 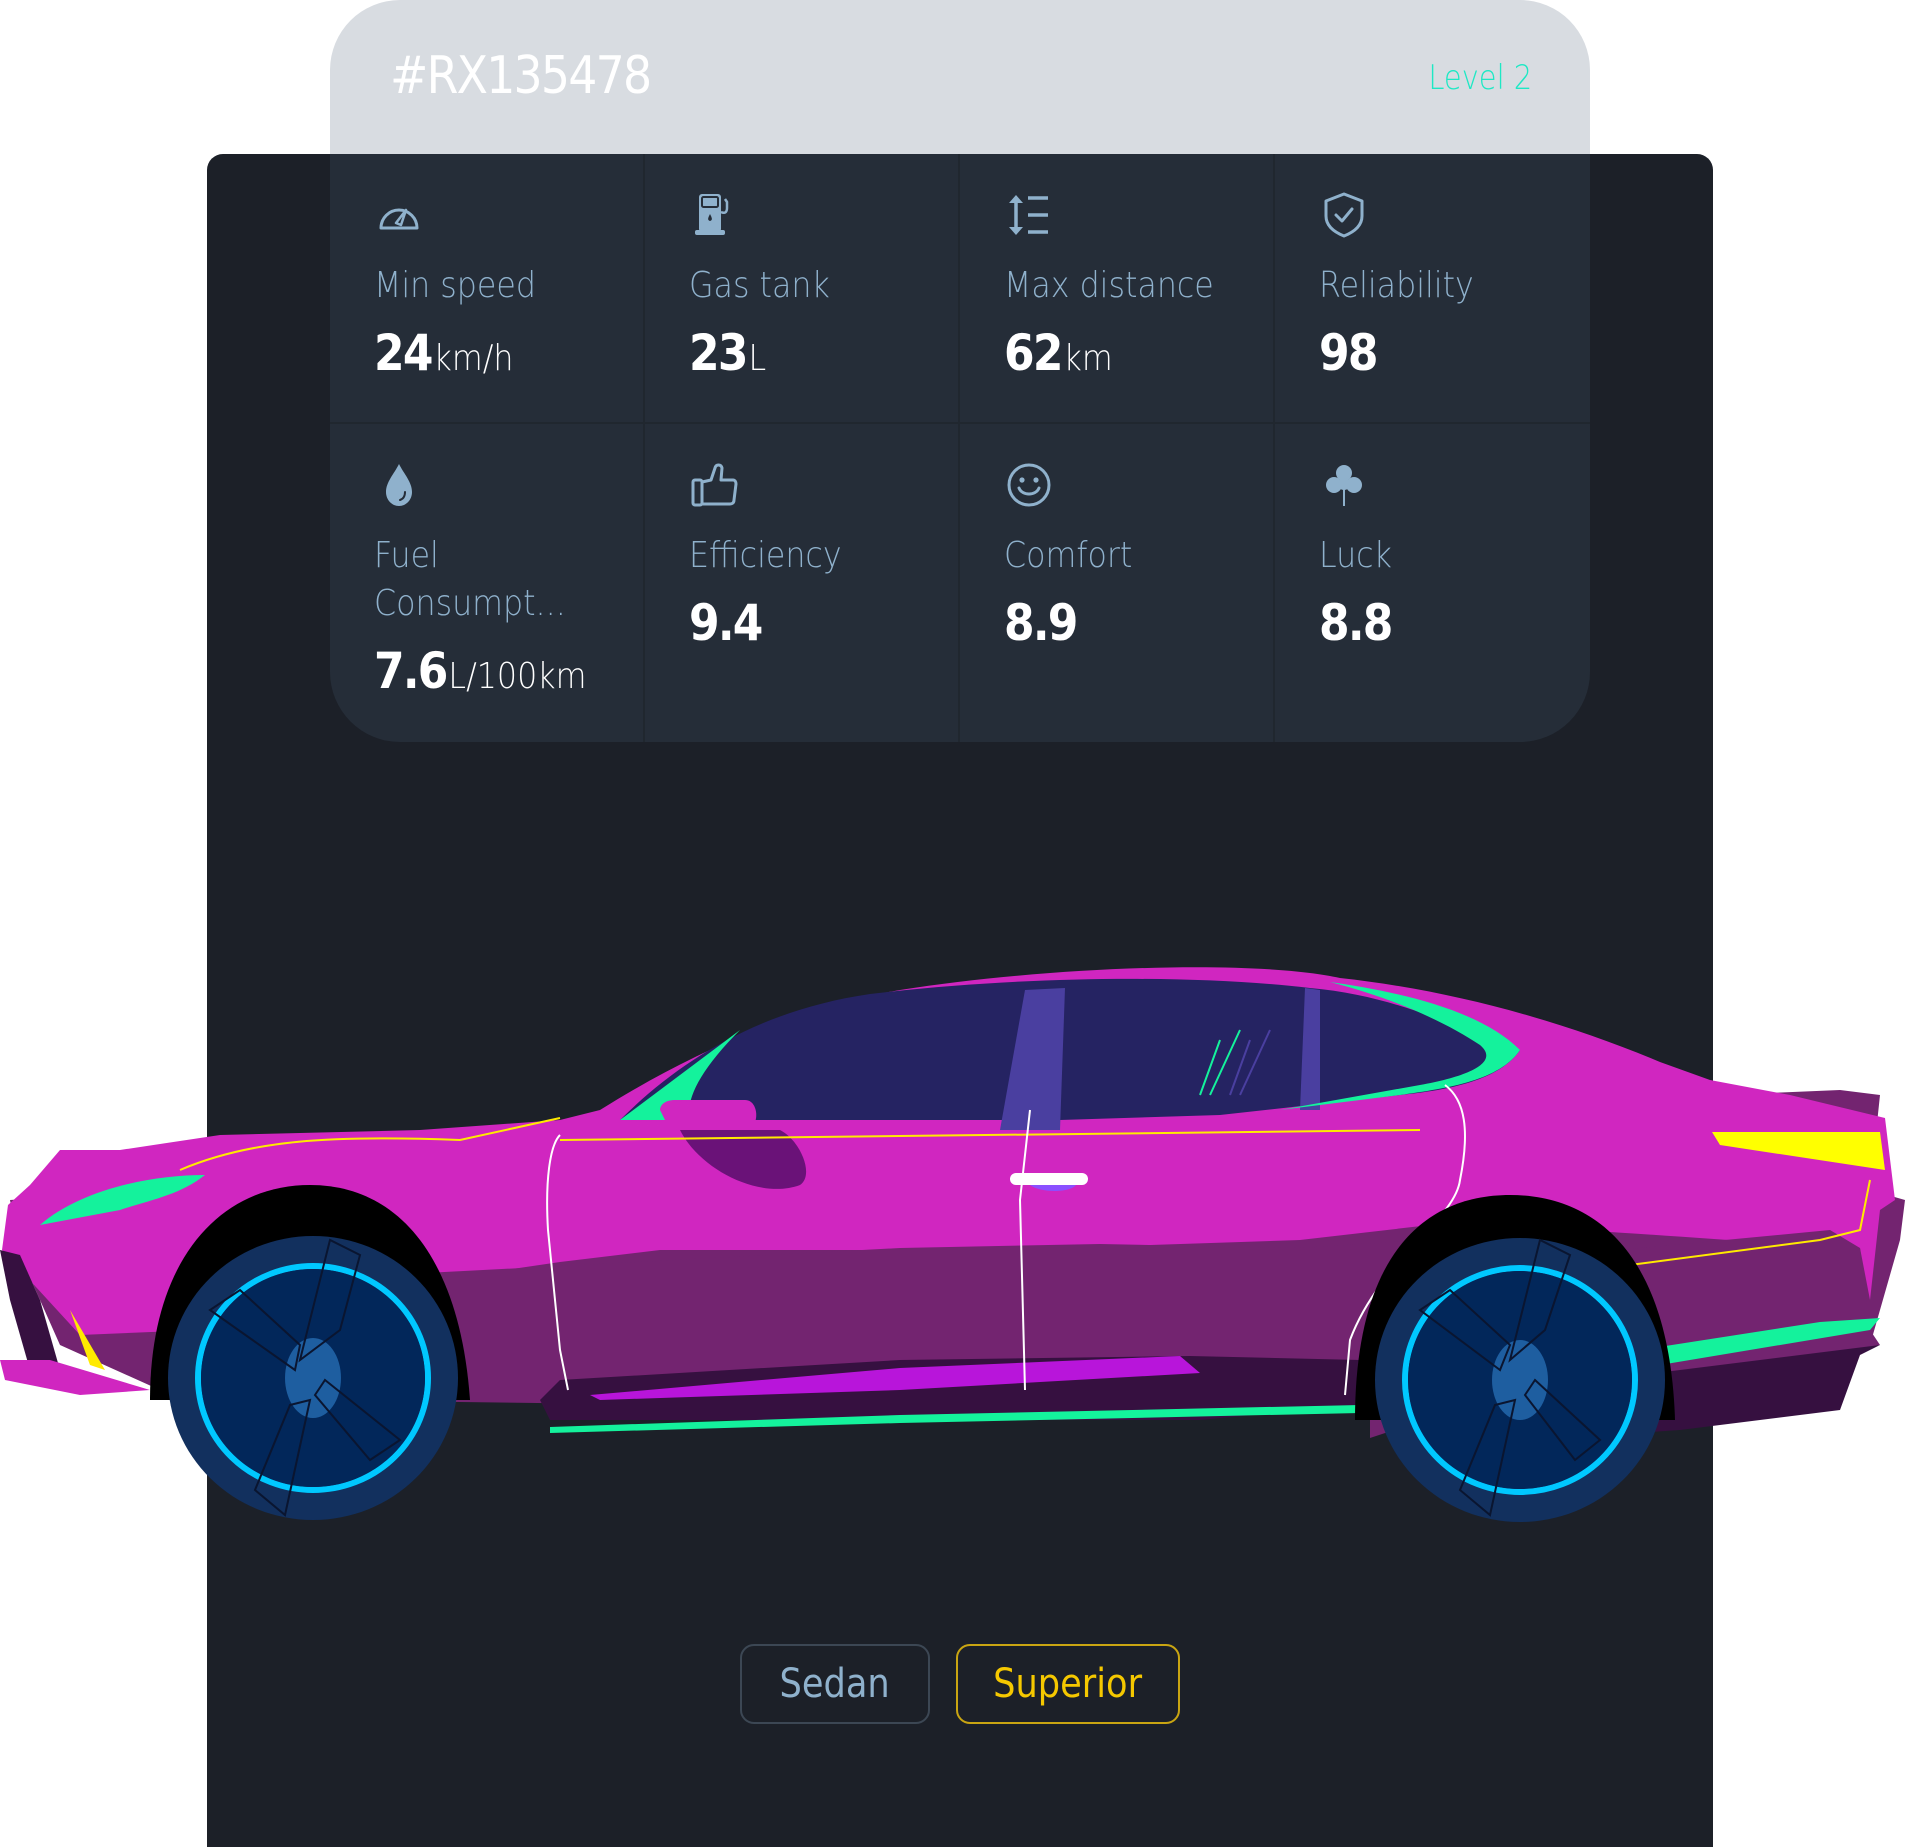 I want to click on stat-label: Gas tank, so click(x=759, y=285).